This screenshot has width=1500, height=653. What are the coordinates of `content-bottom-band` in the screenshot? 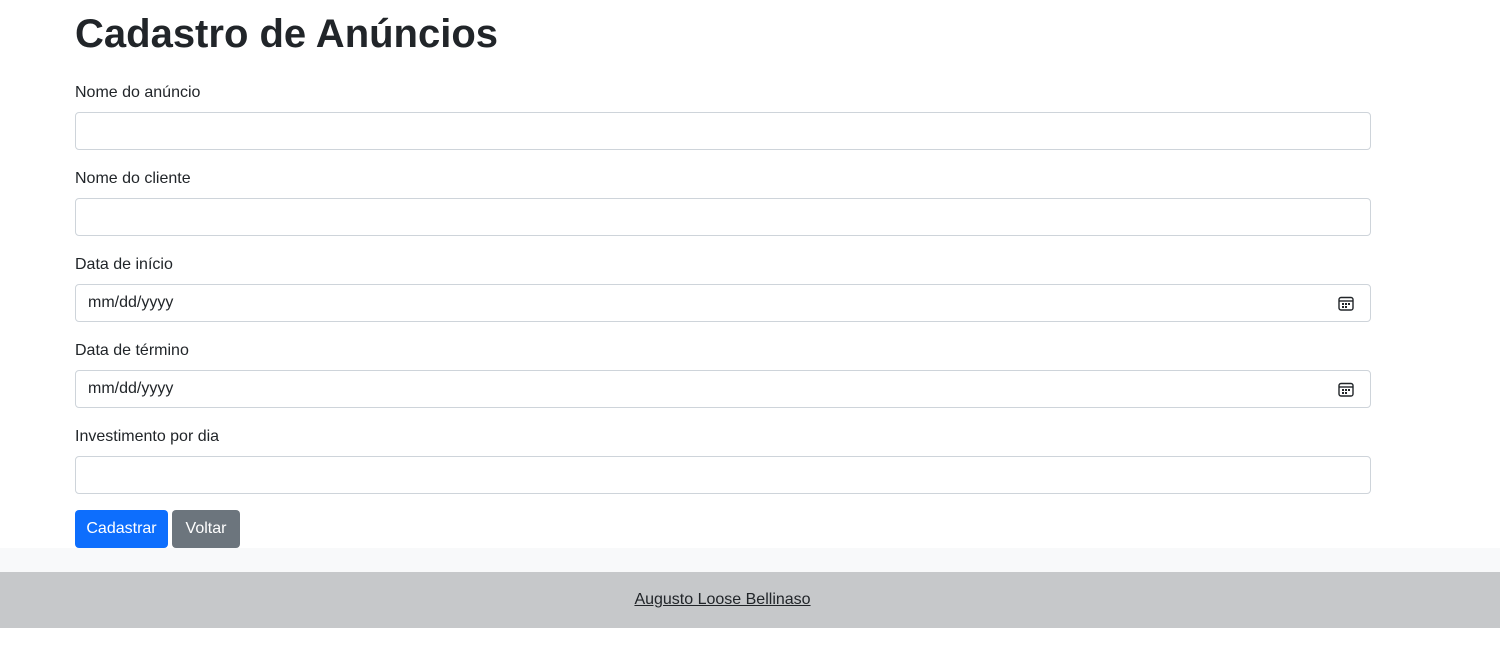 It's located at (750, 560).